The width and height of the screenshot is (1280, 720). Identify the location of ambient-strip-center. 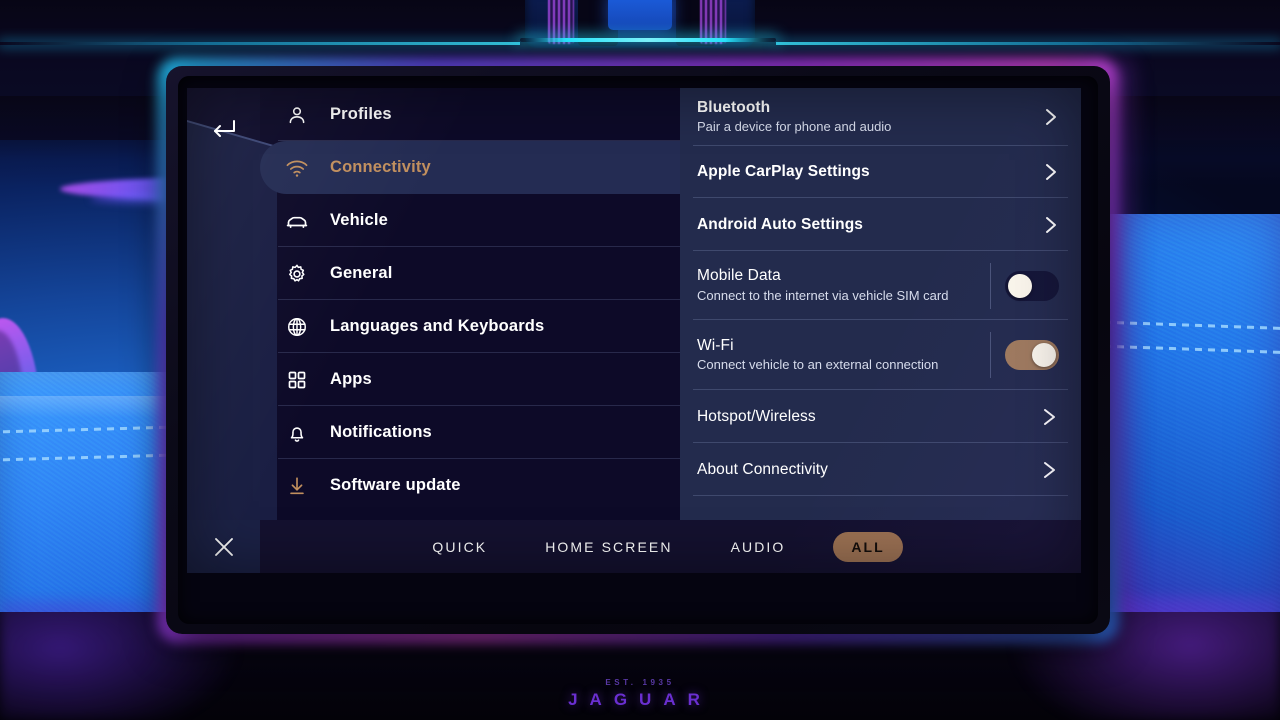
(648, 40).